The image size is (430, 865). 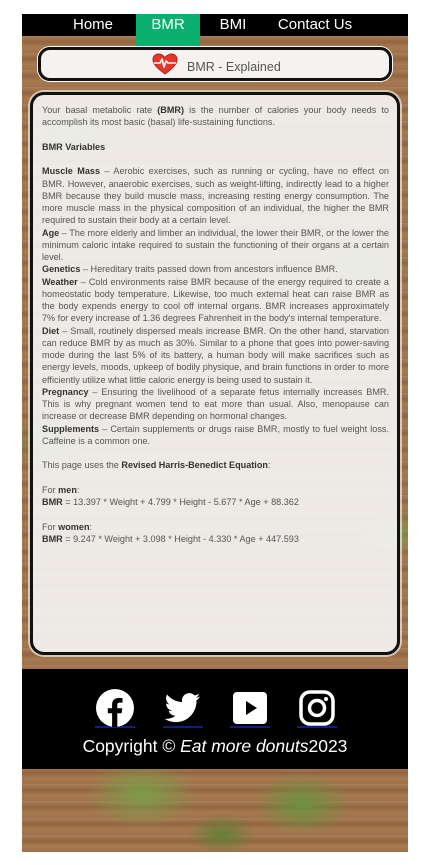 I want to click on twitter-icon, so click(x=182, y=708).